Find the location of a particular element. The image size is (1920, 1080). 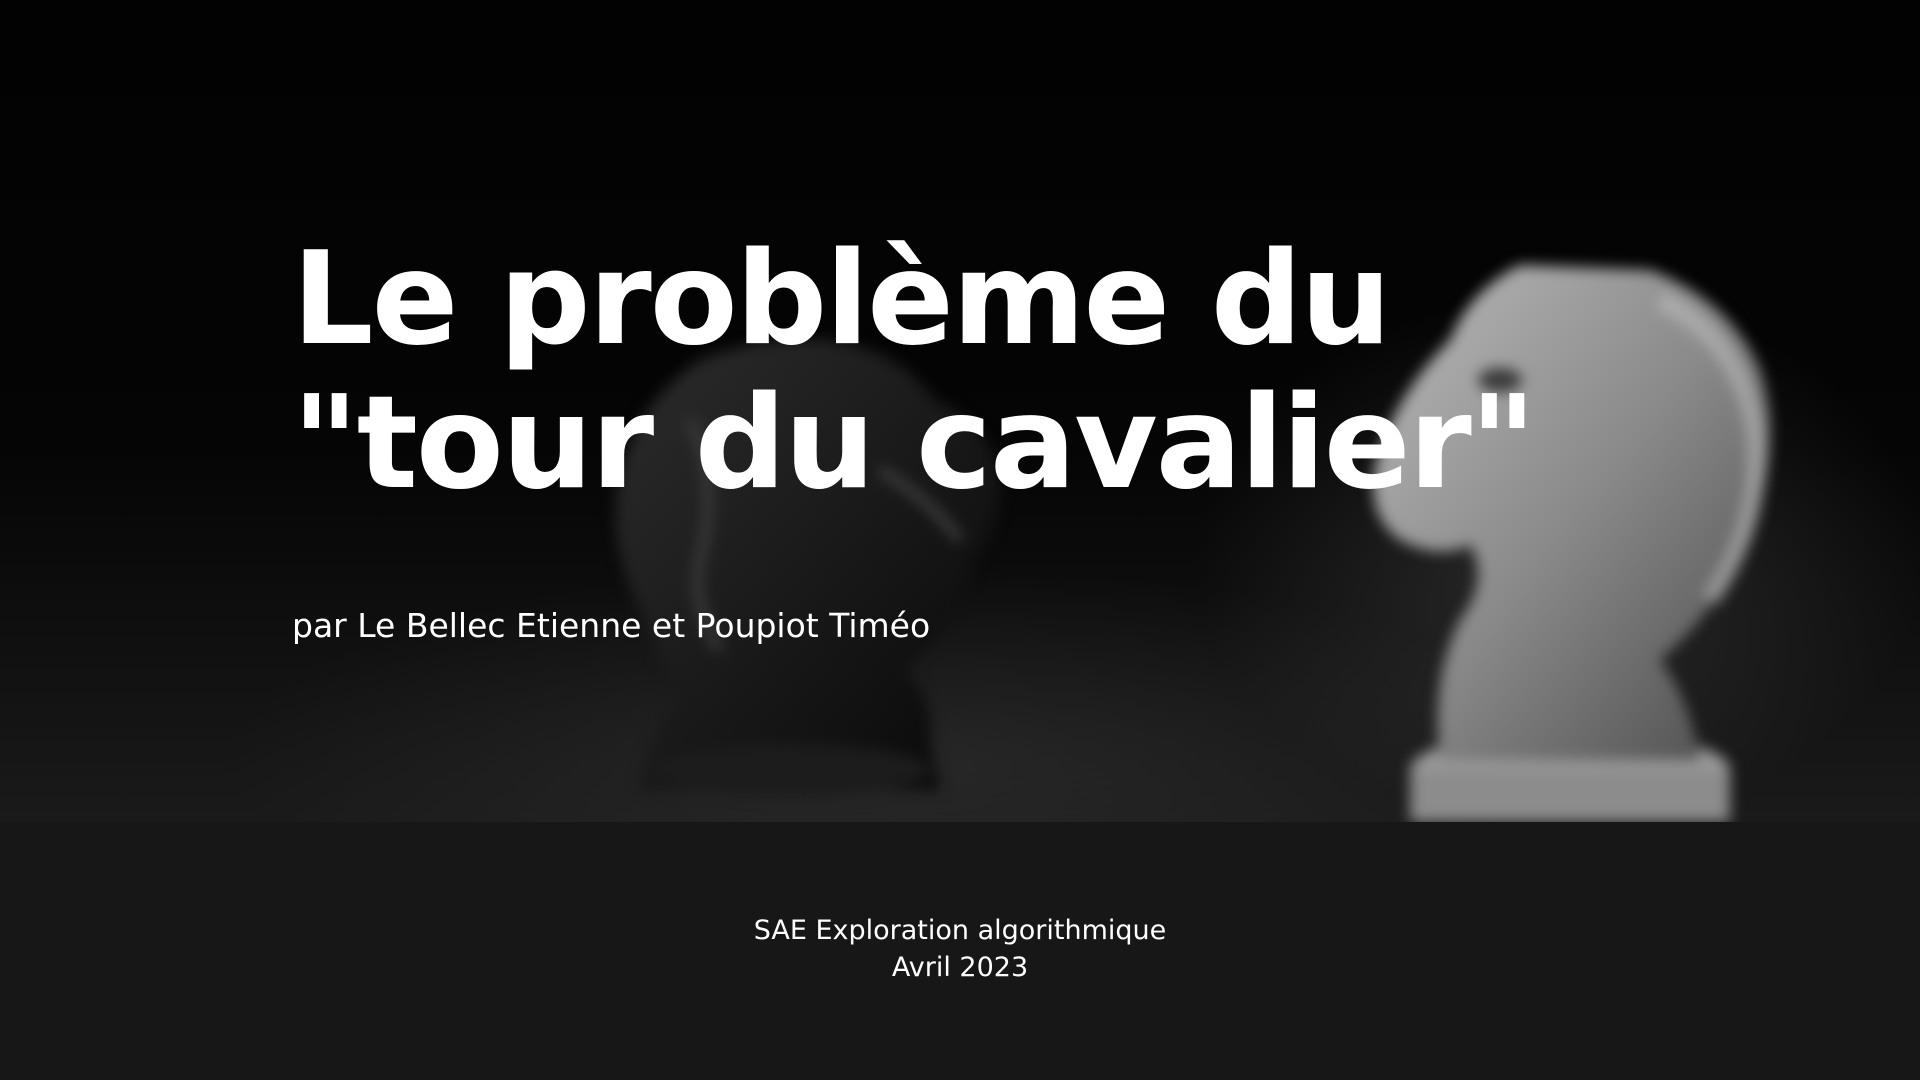

authors-subtitle: par Le Bellec Etienne et Poupiot Timéo is located at coordinates (611, 625).